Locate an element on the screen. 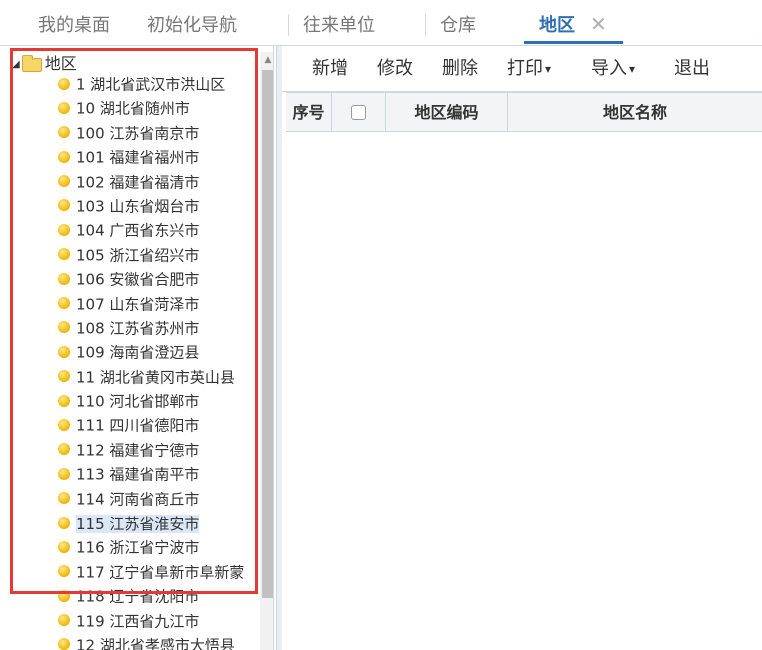 The height and width of the screenshot is (650, 762). close-icon: ✕ is located at coordinates (598, 24).